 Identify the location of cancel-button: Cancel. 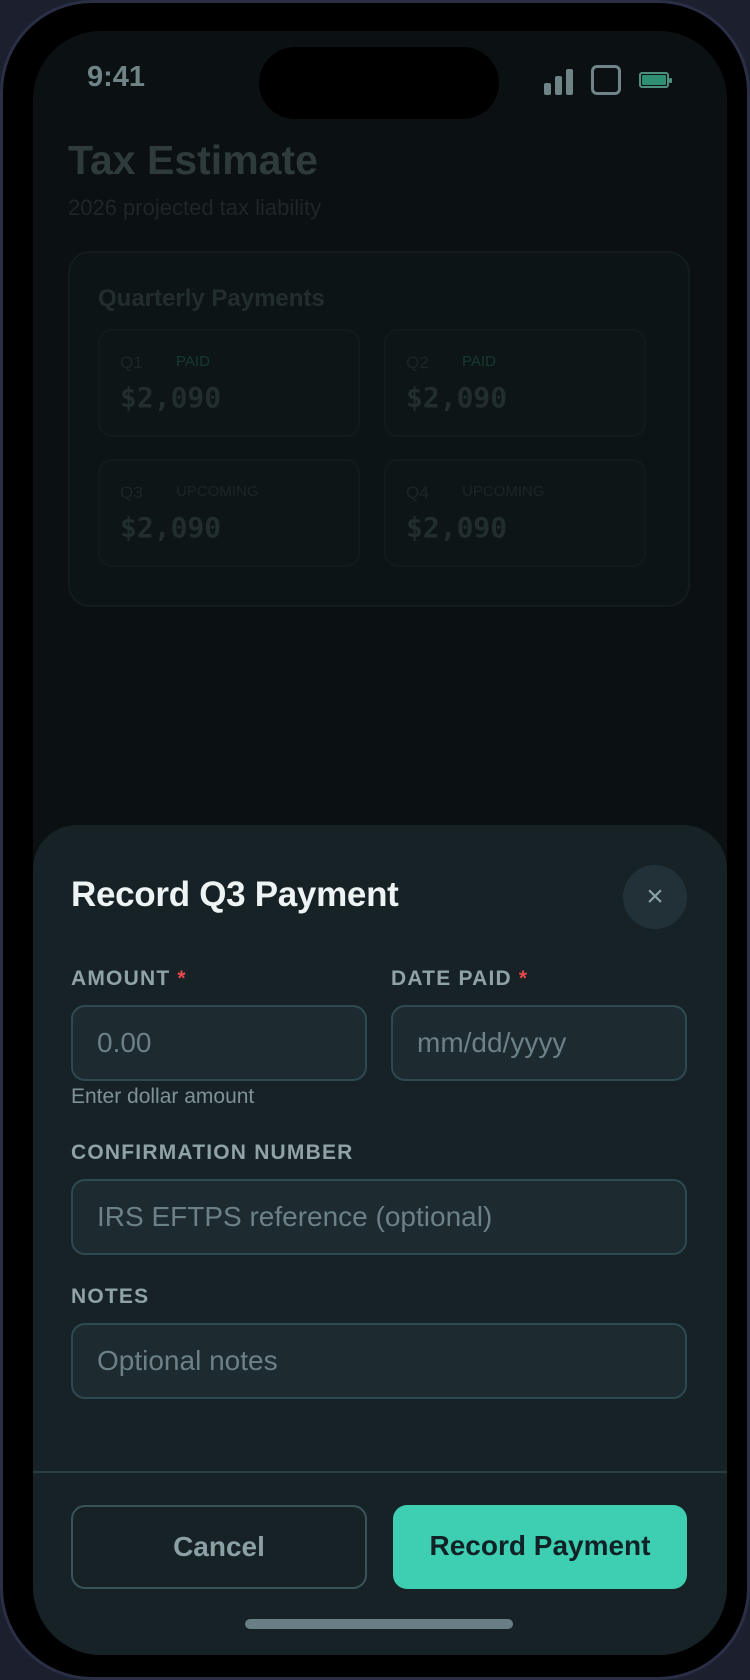
(219, 1547).